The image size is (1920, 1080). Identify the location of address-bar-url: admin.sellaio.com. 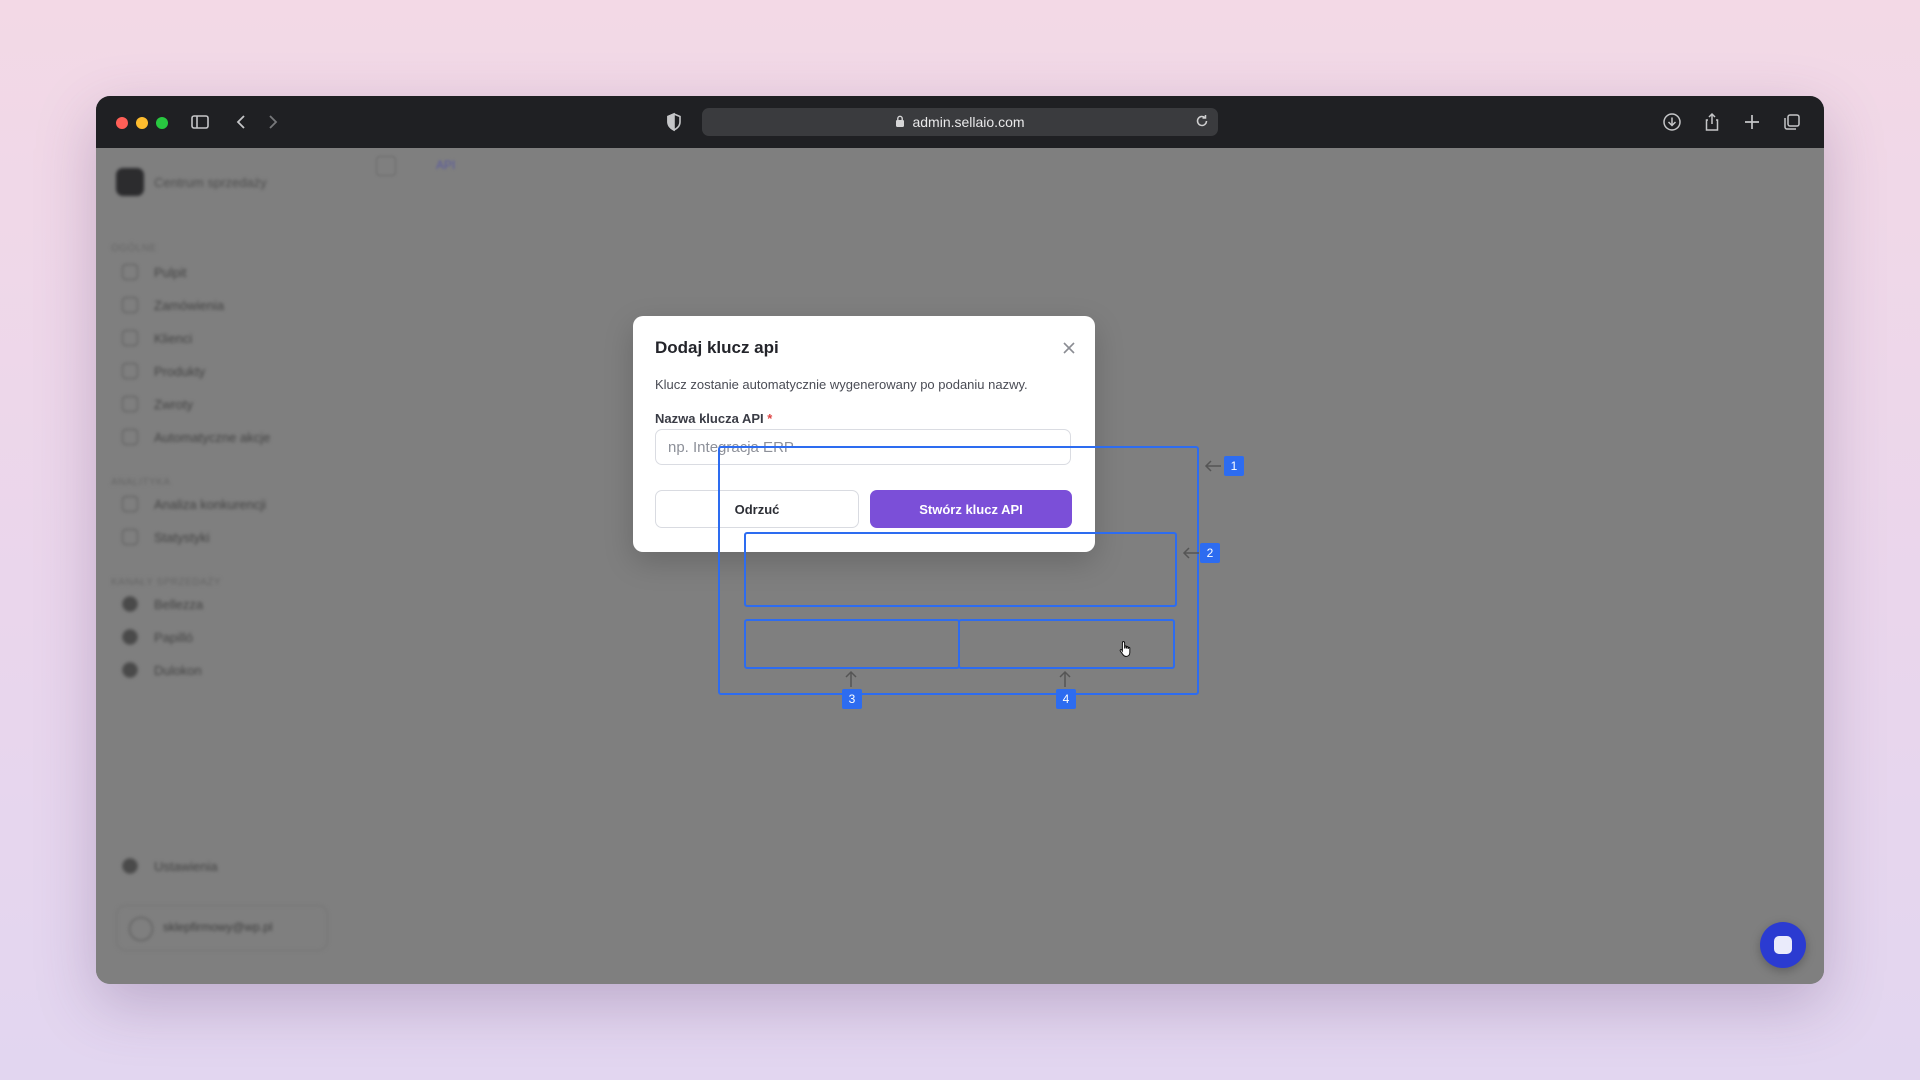
(968, 122).